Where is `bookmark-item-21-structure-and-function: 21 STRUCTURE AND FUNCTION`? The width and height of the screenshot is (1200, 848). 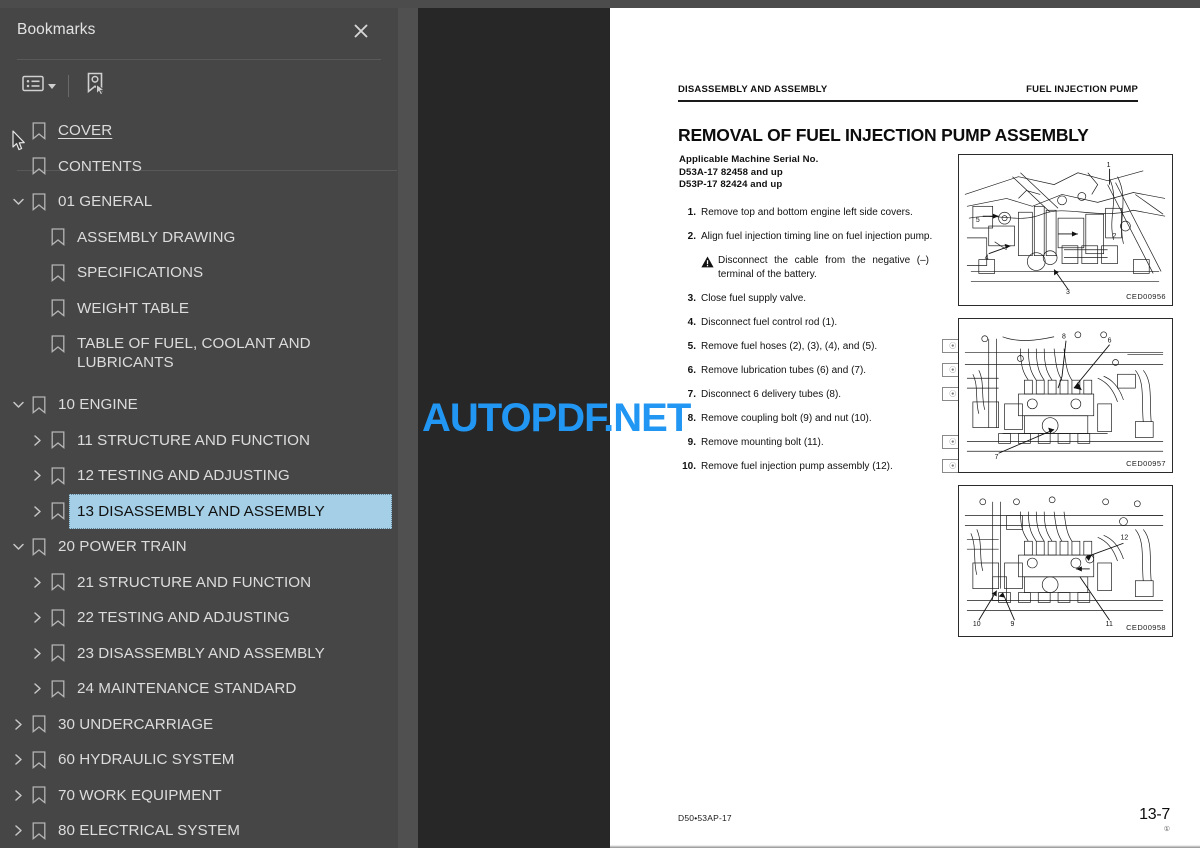 bookmark-item-21-structure-and-function: 21 STRUCTURE AND FUNCTION is located at coordinates (199, 583).